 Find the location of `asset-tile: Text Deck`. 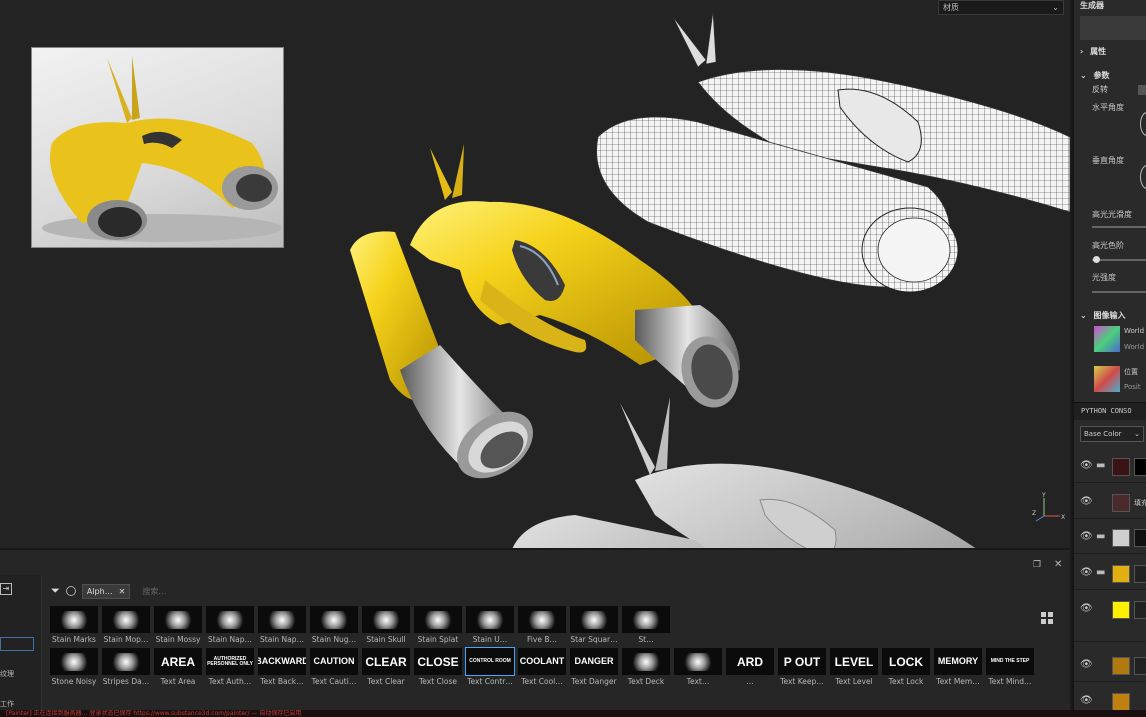

asset-tile: Text Deck is located at coordinates (646, 667).